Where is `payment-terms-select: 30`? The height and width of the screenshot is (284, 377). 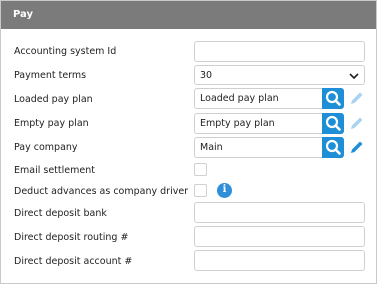 payment-terms-select: 30 is located at coordinates (279, 75).